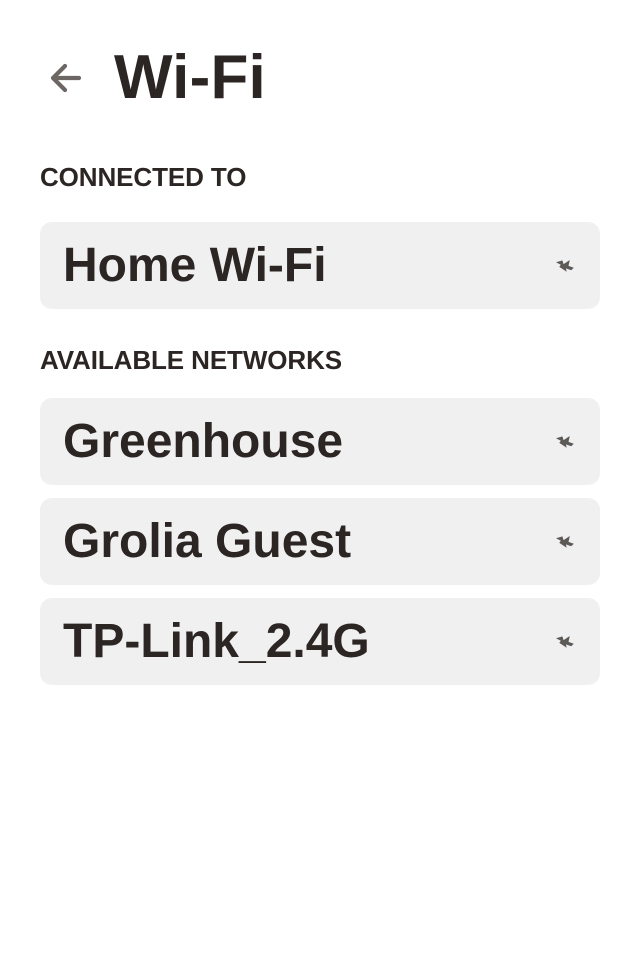 This screenshot has height=960, width=640. I want to click on connected-network-card: Home Wi-Fi, so click(320, 265).